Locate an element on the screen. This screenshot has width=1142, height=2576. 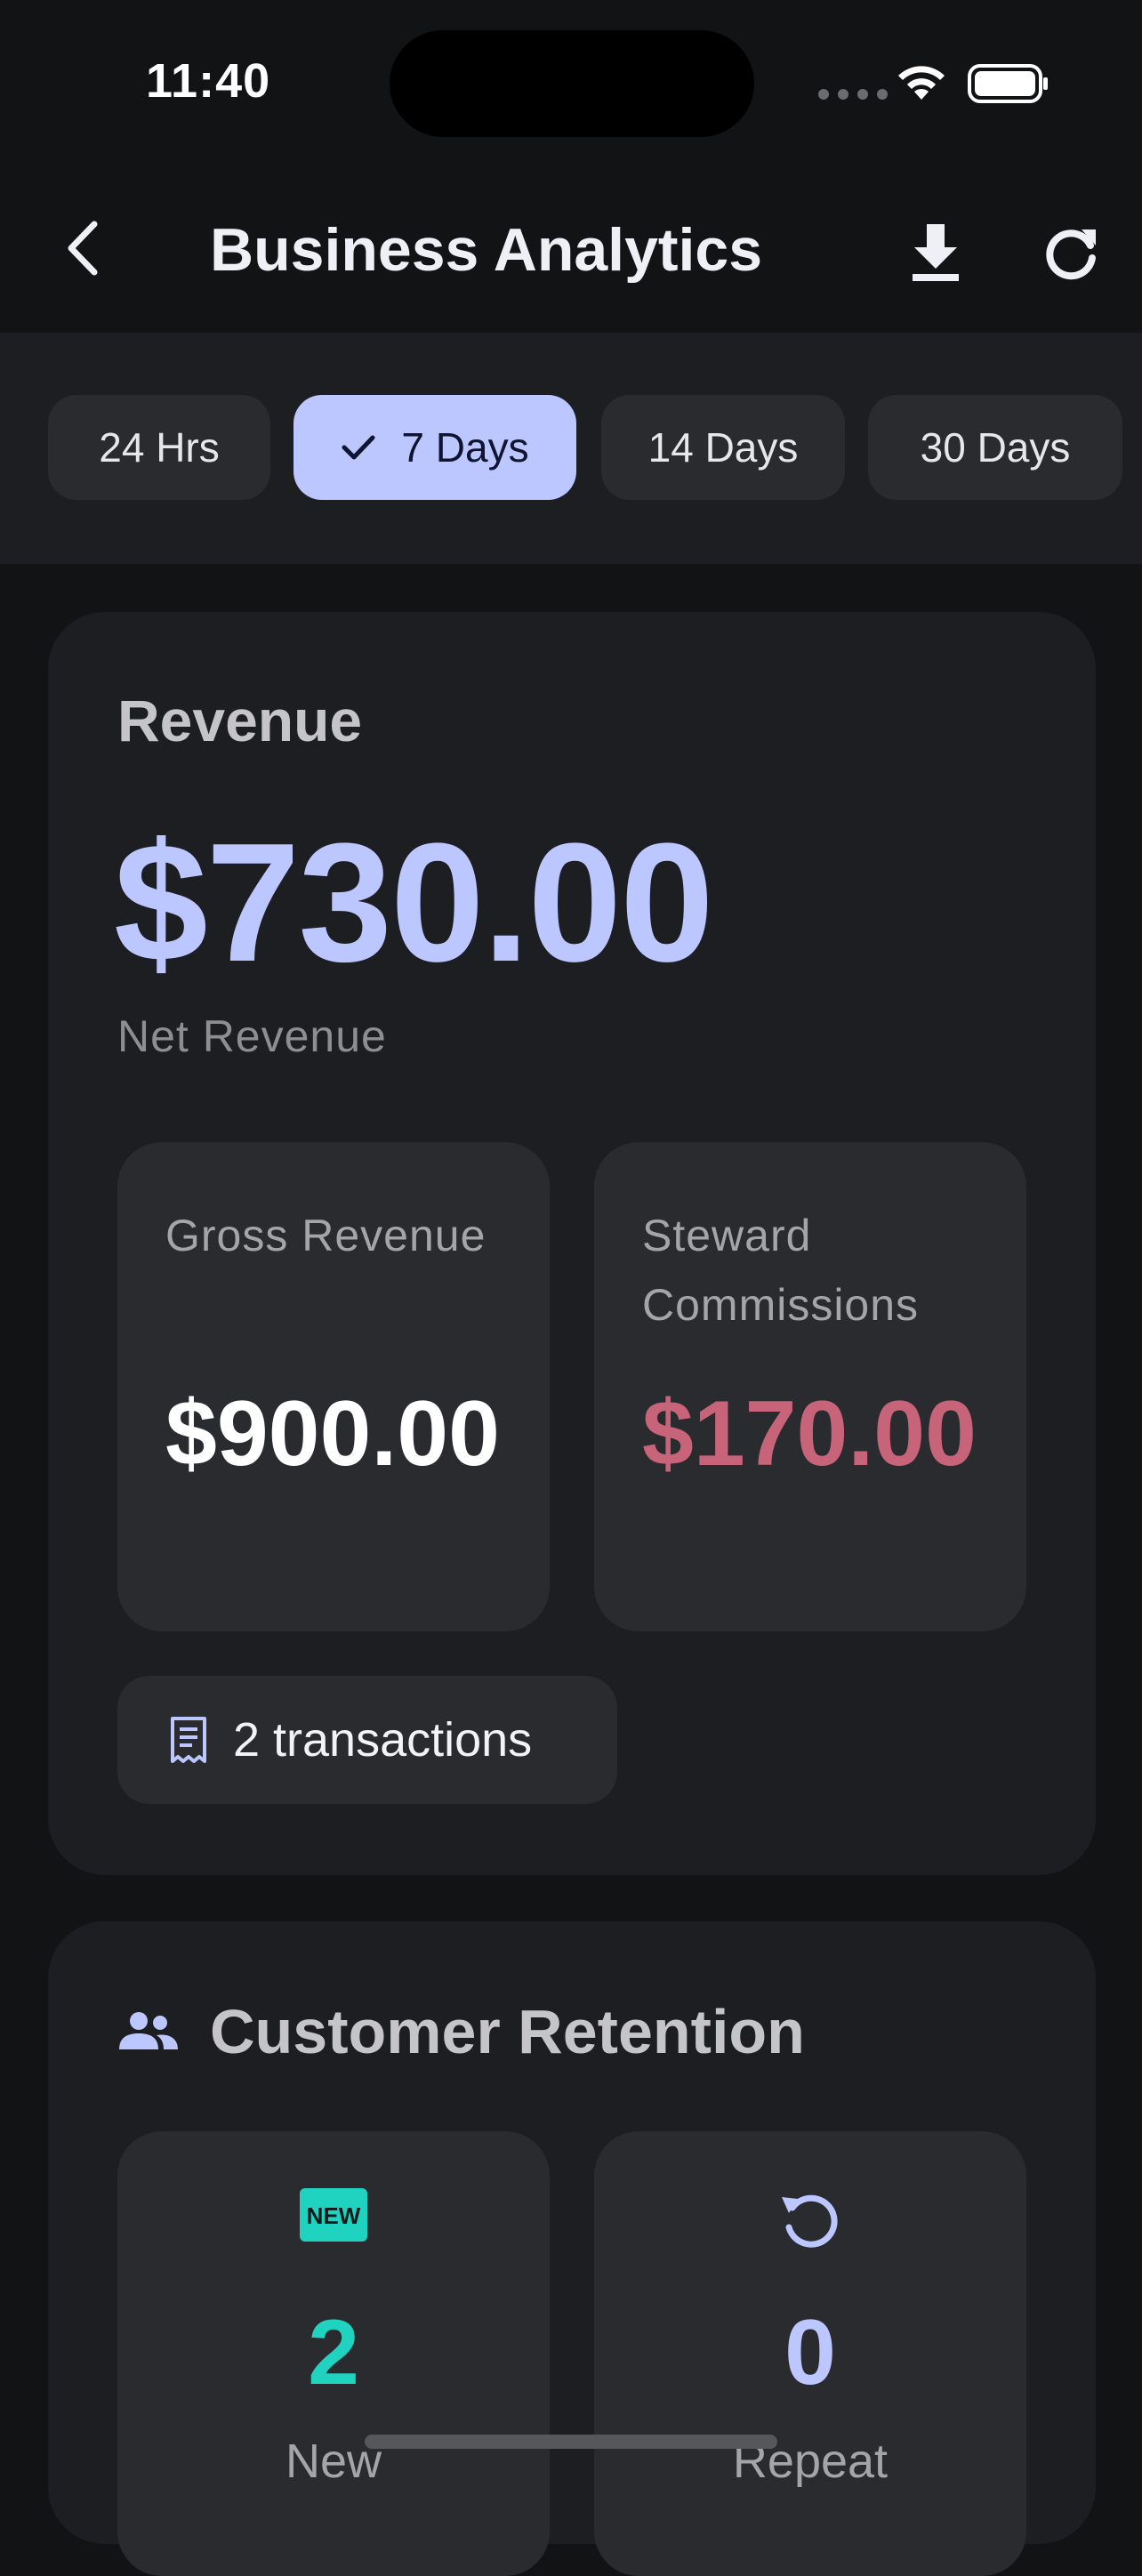
retention-header: Customer Retention is located at coordinates (461, 2031).